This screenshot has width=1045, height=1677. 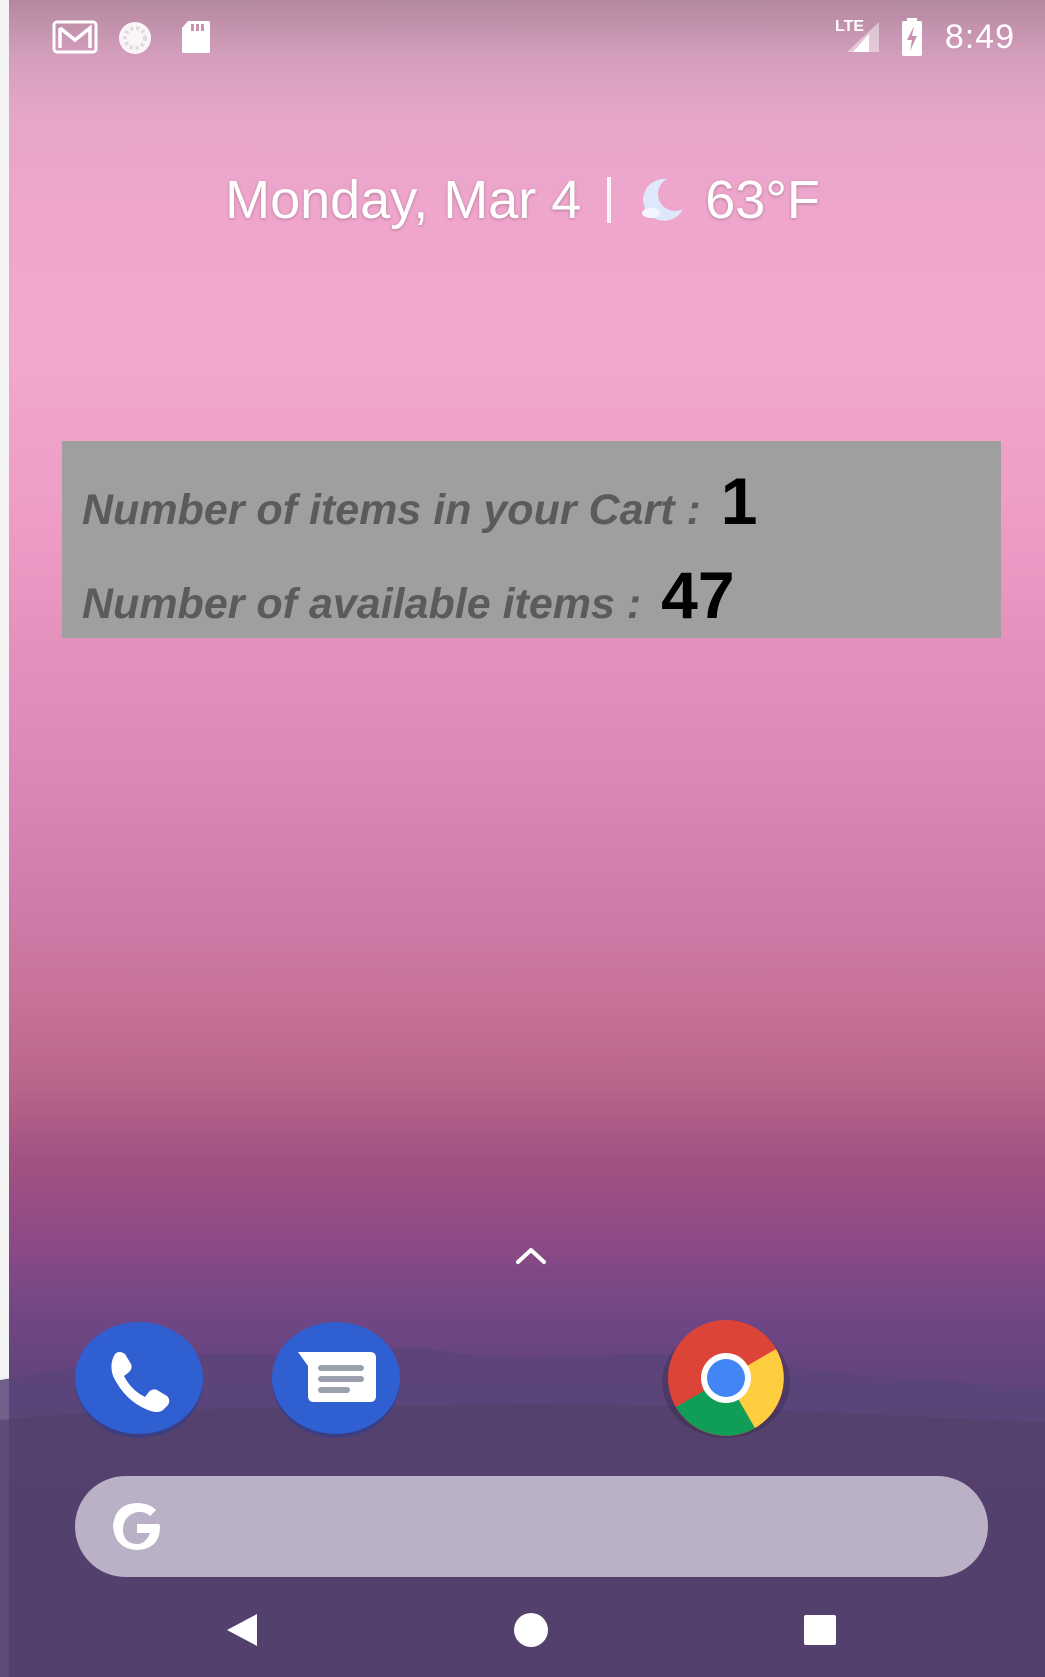 I want to click on available-count-value: 47, so click(x=698, y=595).